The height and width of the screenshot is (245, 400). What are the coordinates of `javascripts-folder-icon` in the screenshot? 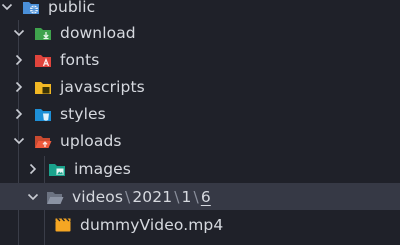 It's located at (43, 87).